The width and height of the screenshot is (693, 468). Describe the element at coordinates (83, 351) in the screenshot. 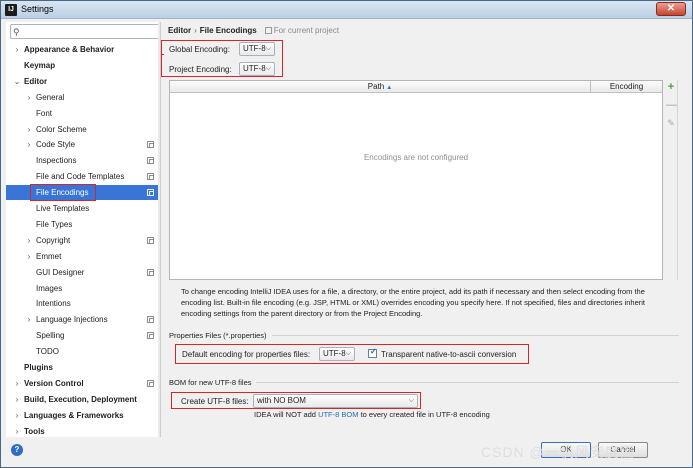

I see `sidebar-item-todo: TODO` at that location.